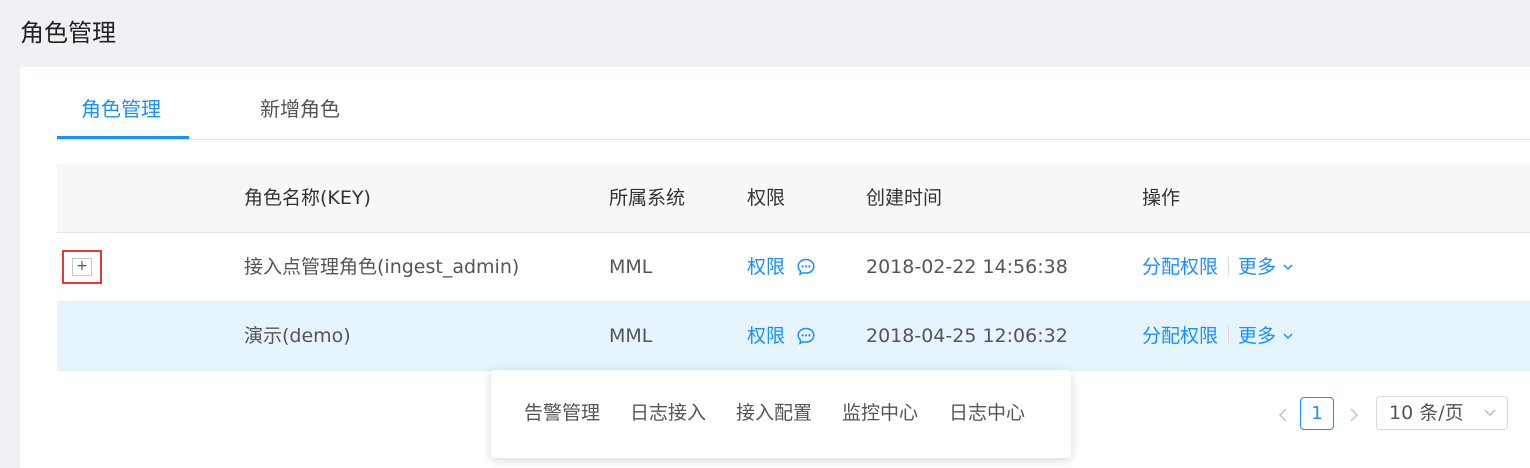  What do you see at coordinates (382, 267) in the screenshot?
I see `role-name: 接入点管理角色(ingest_admin)` at bounding box center [382, 267].